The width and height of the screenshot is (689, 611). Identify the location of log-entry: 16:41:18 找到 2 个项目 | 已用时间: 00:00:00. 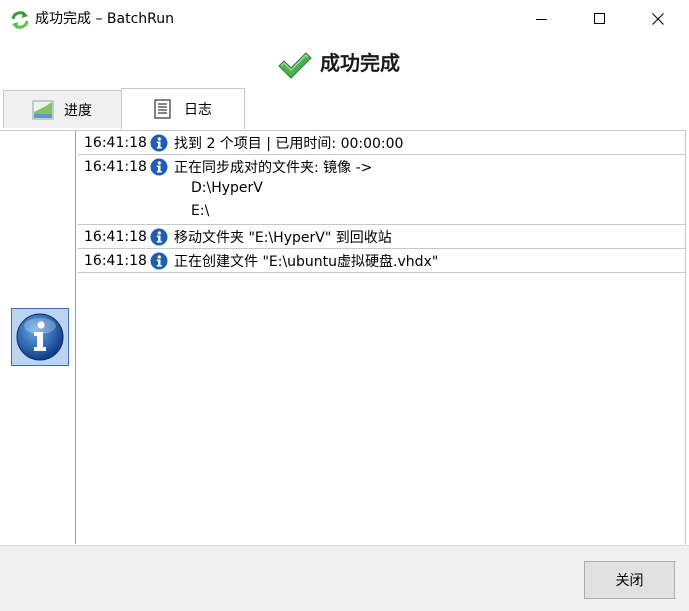
(381, 143).